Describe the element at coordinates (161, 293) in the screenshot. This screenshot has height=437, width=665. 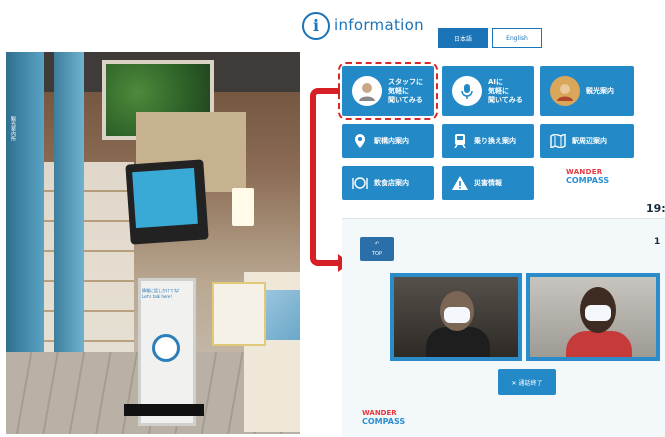
I see `kiosk-stand-text: 情報に話しかけてね! Let's talk here!` at that location.